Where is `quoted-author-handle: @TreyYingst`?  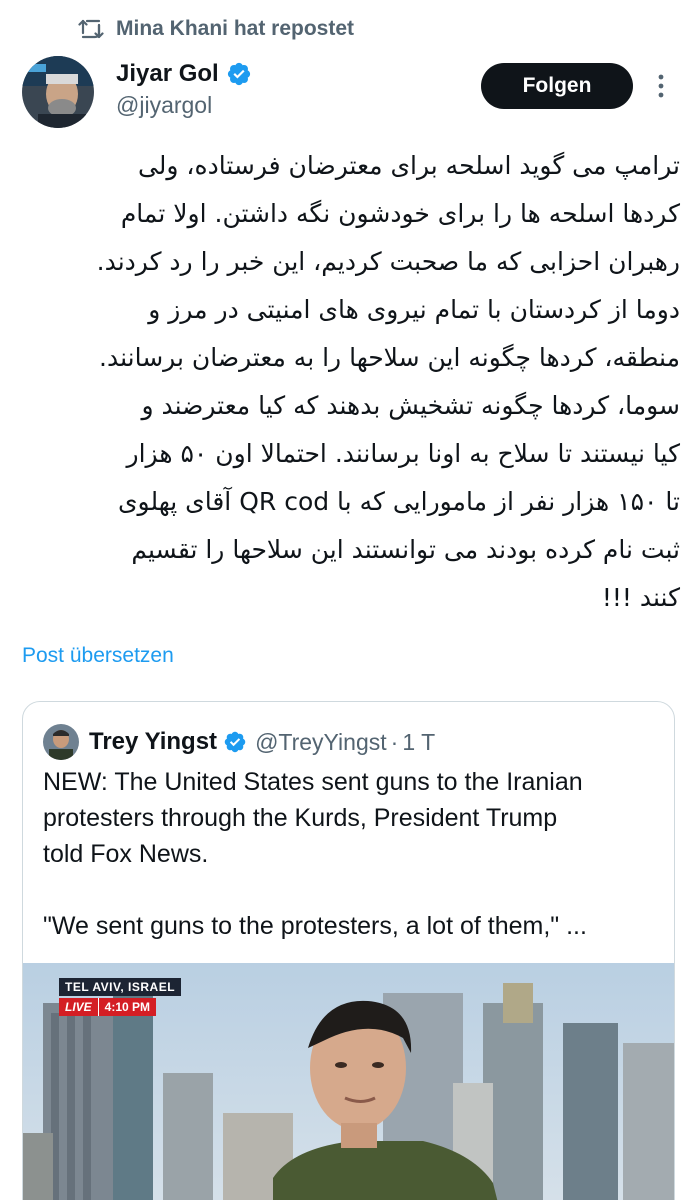
quoted-author-handle: @TreyYingst is located at coordinates (321, 742).